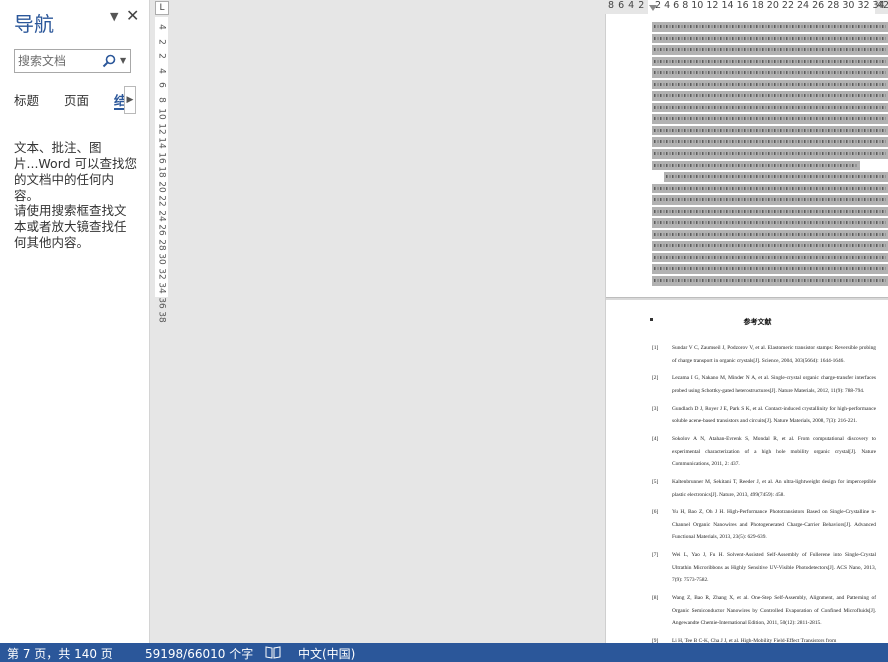 The width and height of the screenshot is (888, 662). What do you see at coordinates (757, 321) in the screenshot?
I see `references-heading: 参考文献` at bounding box center [757, 321].